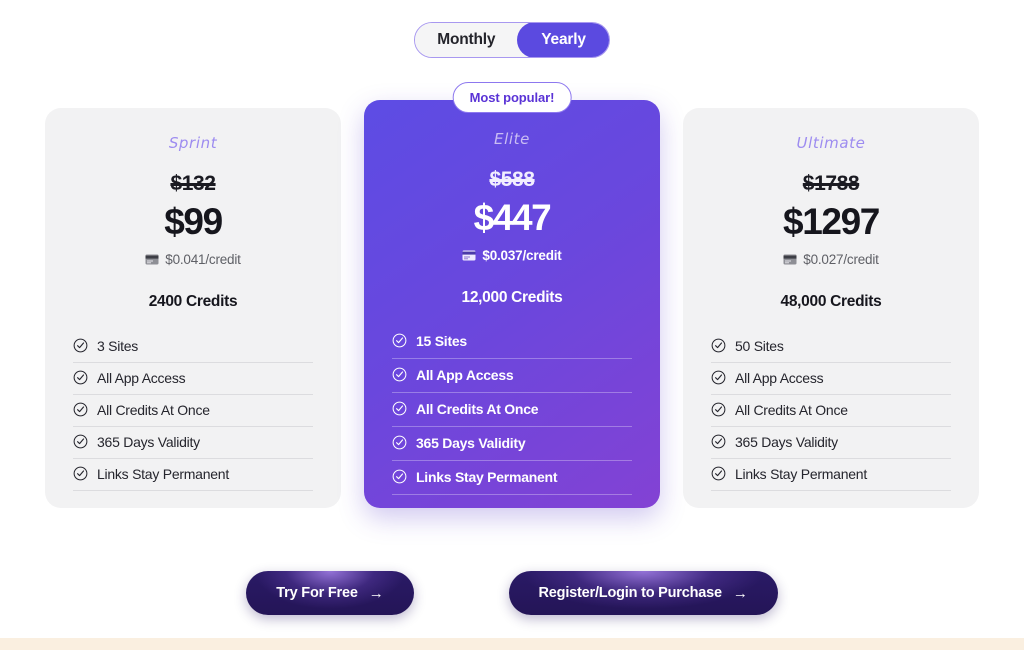  What do you see at coordinates (193, 221) in the screenshot?
I see `current-price: $99` at bounding box center [193, 221].